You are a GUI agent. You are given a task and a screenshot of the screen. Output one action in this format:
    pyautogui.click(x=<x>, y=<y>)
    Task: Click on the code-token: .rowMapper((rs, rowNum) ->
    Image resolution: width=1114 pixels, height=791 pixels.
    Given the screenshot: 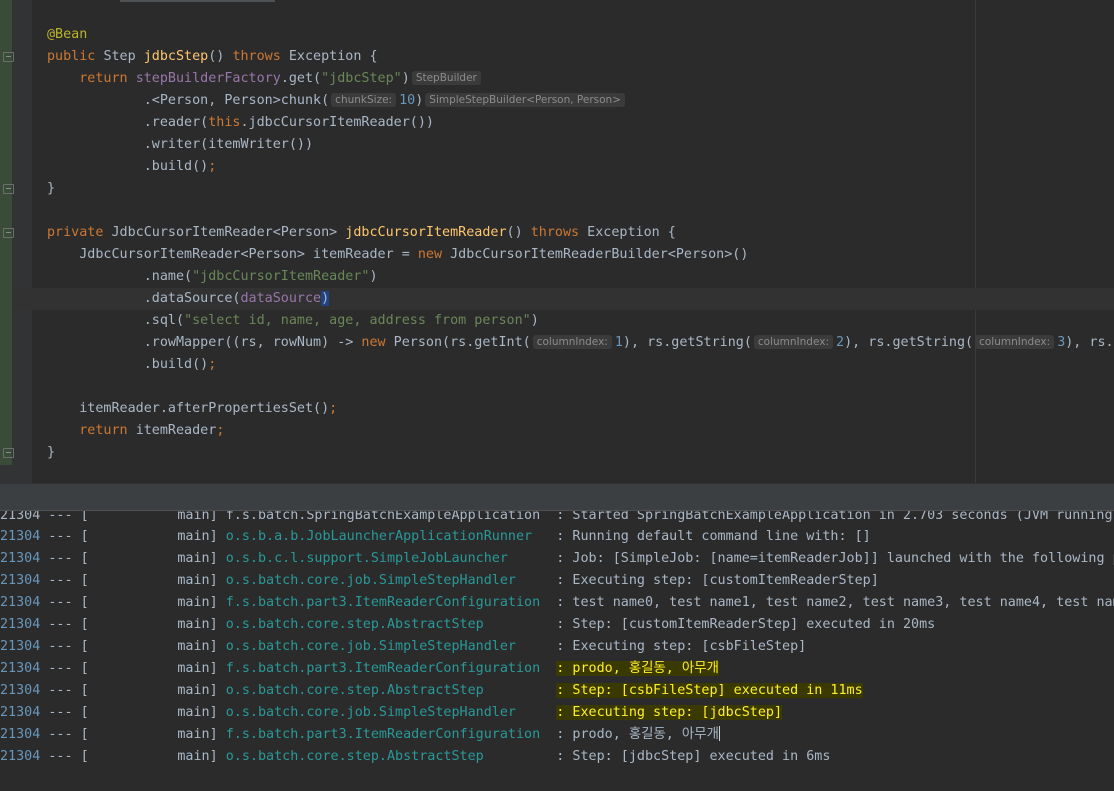 What is the action you would take?
    pyautogui.click(x=204, y=342)
    